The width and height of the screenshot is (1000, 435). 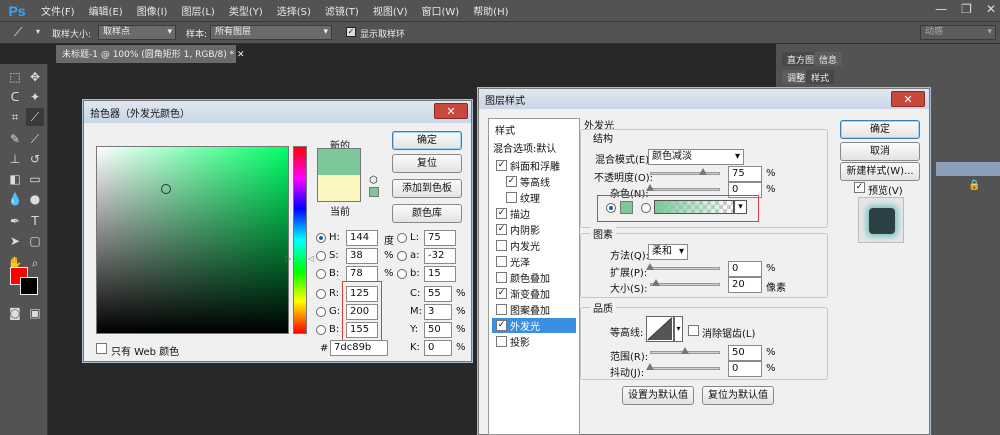 What do you see at coordinates (15, 77) in the screenshot?
I see `marquee-tool-icon: ⬚` at bounding box center [15, 77].